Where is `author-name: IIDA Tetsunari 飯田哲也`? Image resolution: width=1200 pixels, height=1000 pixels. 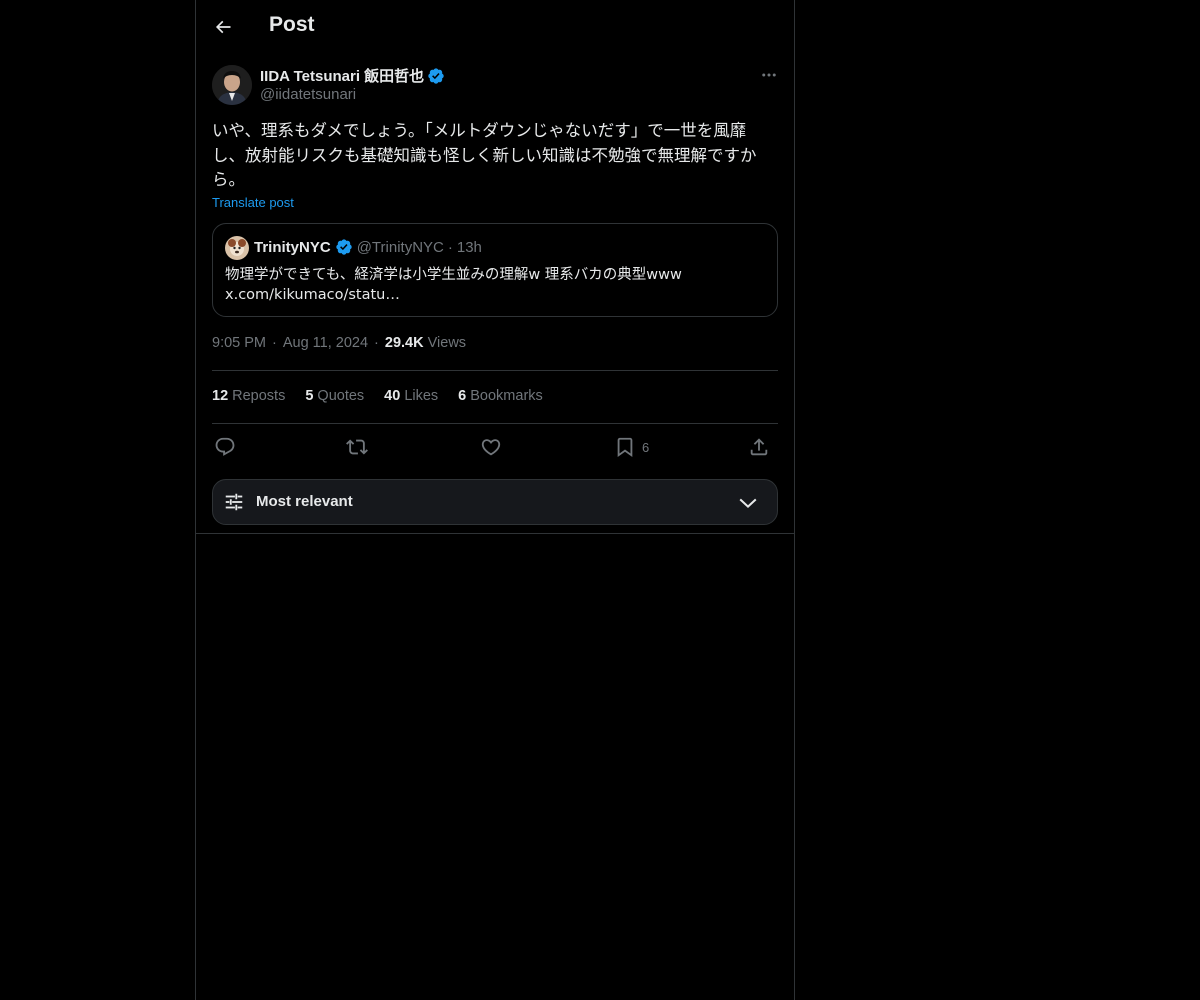 author-name: IIDA Tetsunari 飯田哲也 is located at coordinates (352, 75).